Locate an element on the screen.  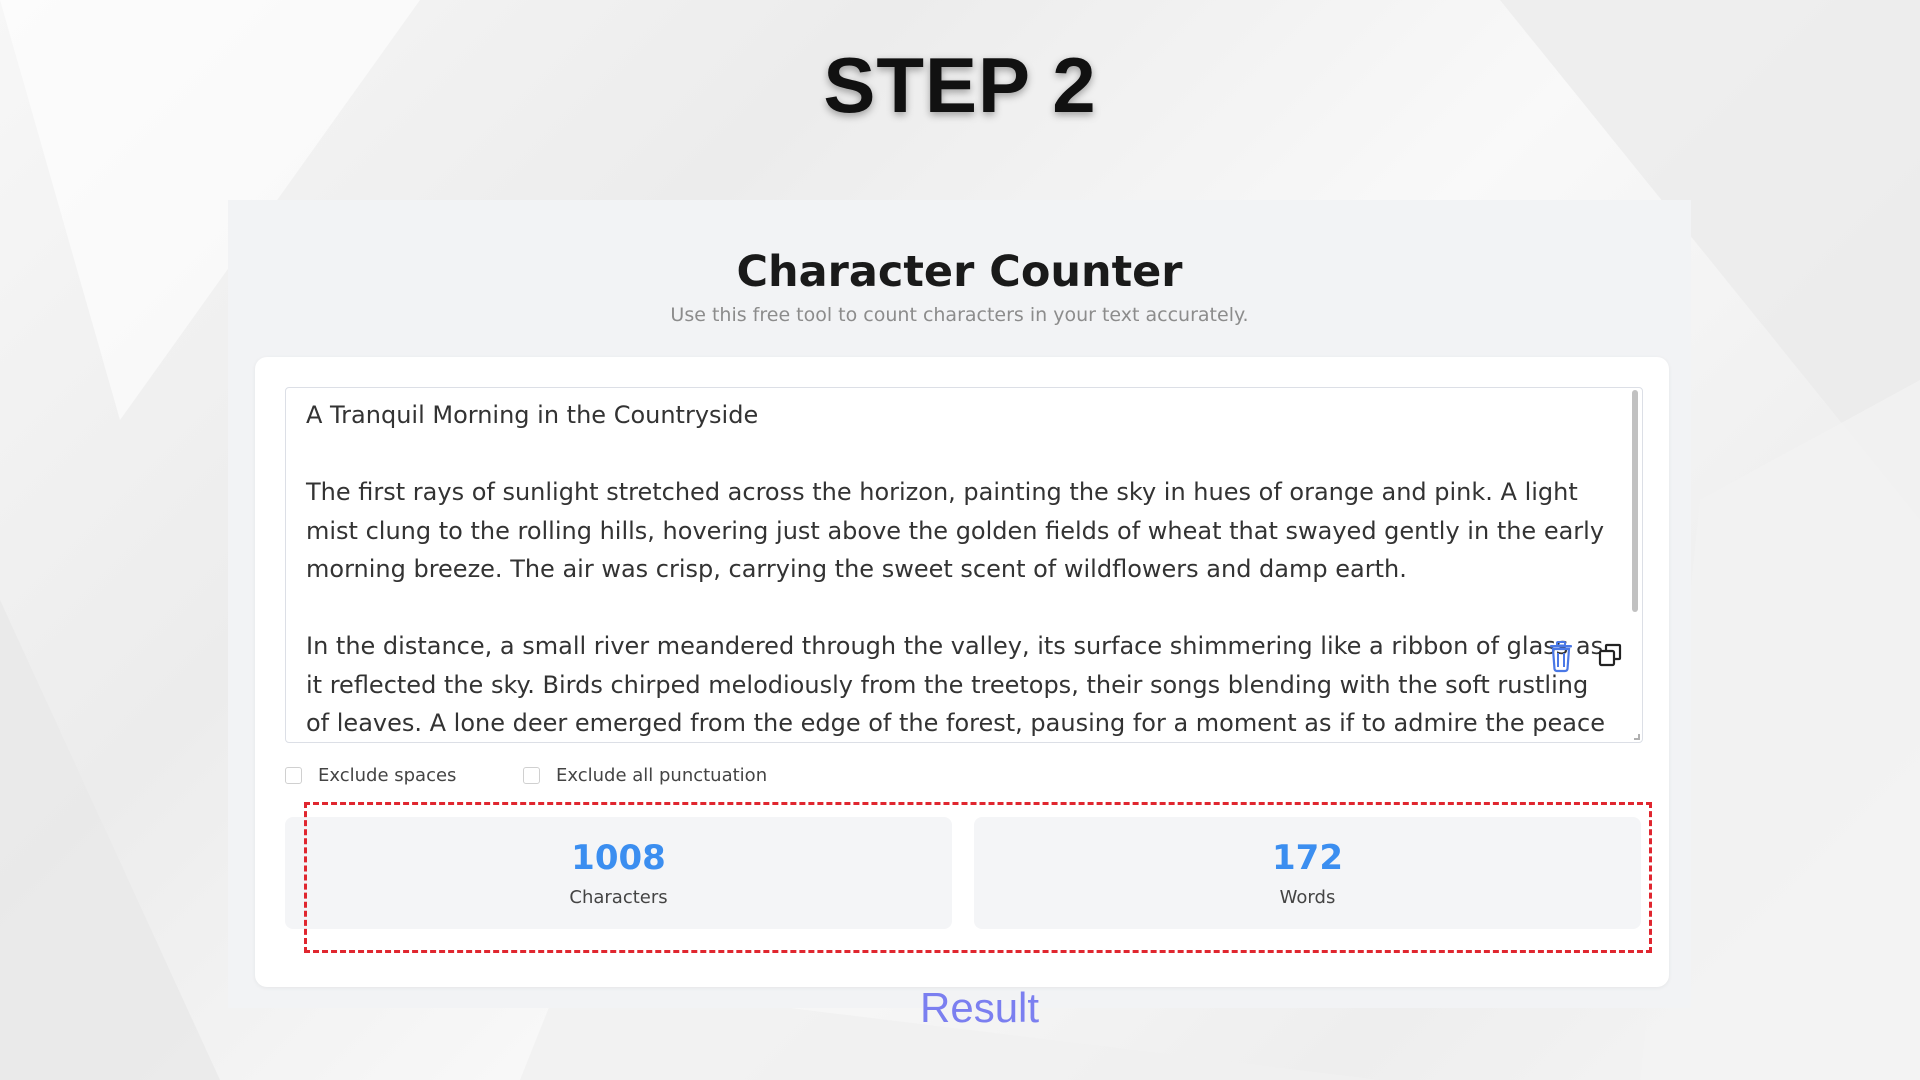
resize-handle is located at coordinates (1637, 737).